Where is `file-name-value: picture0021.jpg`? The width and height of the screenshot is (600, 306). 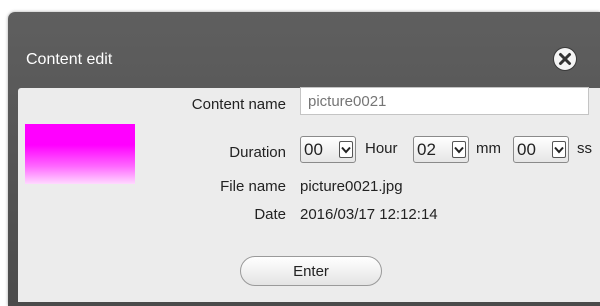
file-name-value: picture0021.jpg is located at coordinates (351, 186).